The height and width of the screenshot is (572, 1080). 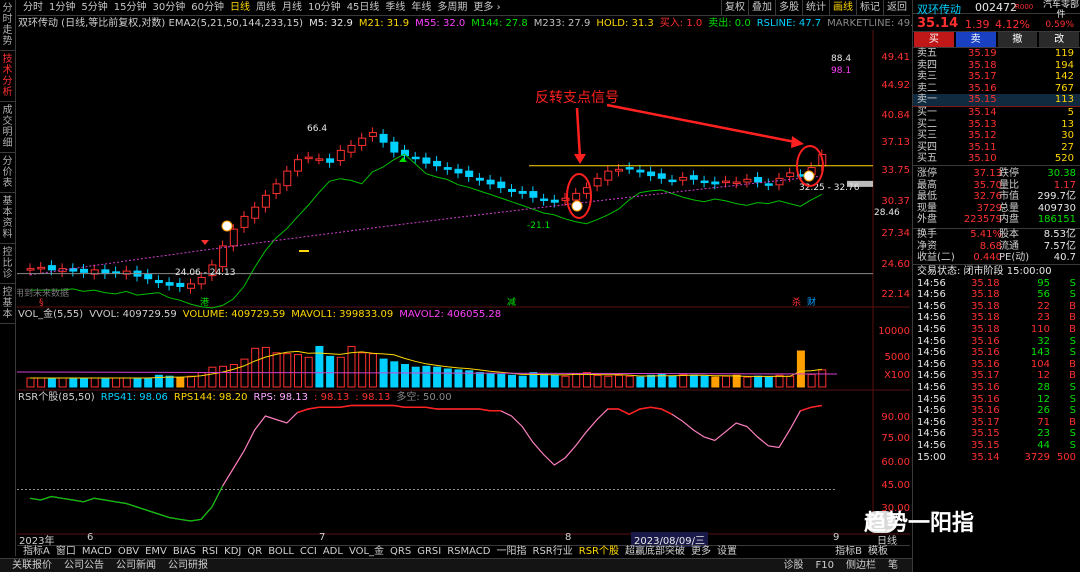 I want to click on status-link: 公司新闻, so click(x=136, y=565).